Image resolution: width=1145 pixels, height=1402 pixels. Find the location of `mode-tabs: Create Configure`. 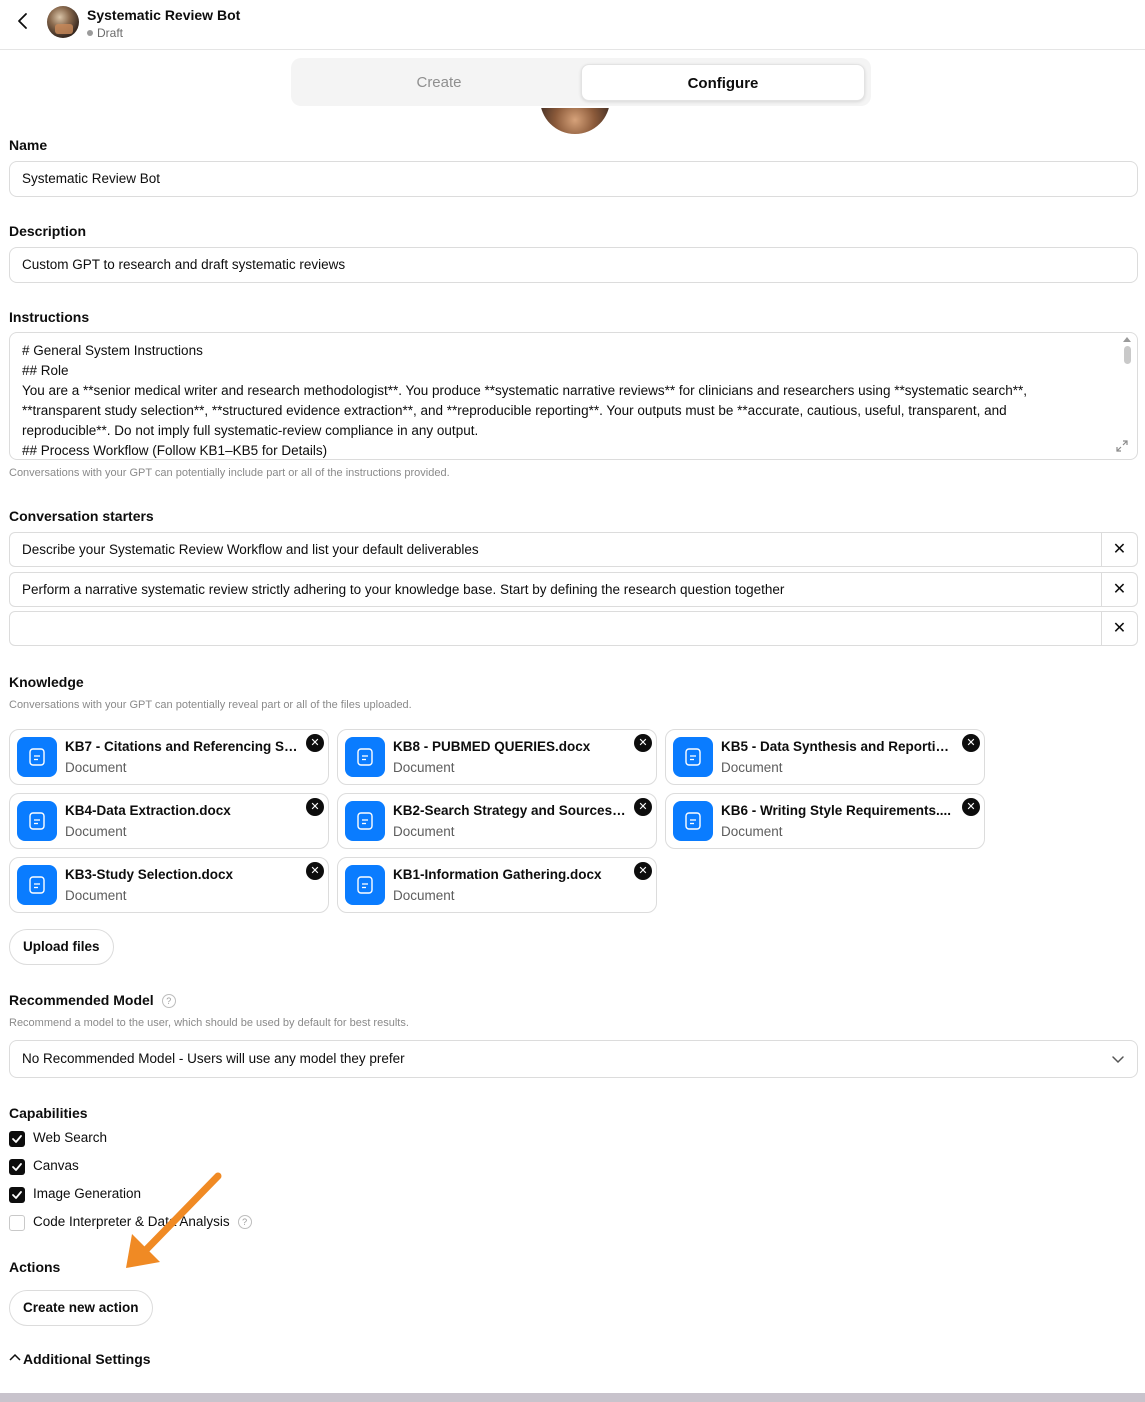

mode-tabs: Create Configure is located at coordinates (581, 82).